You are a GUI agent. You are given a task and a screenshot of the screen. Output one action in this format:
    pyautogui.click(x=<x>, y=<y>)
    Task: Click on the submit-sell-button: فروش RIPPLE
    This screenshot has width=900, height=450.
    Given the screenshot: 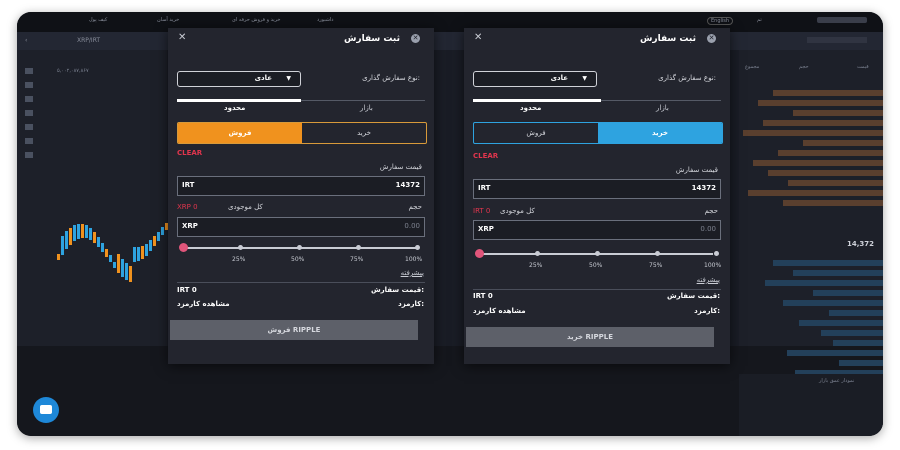 What is the action you would take?
    pyautogui.click(x=294, y=330)
    